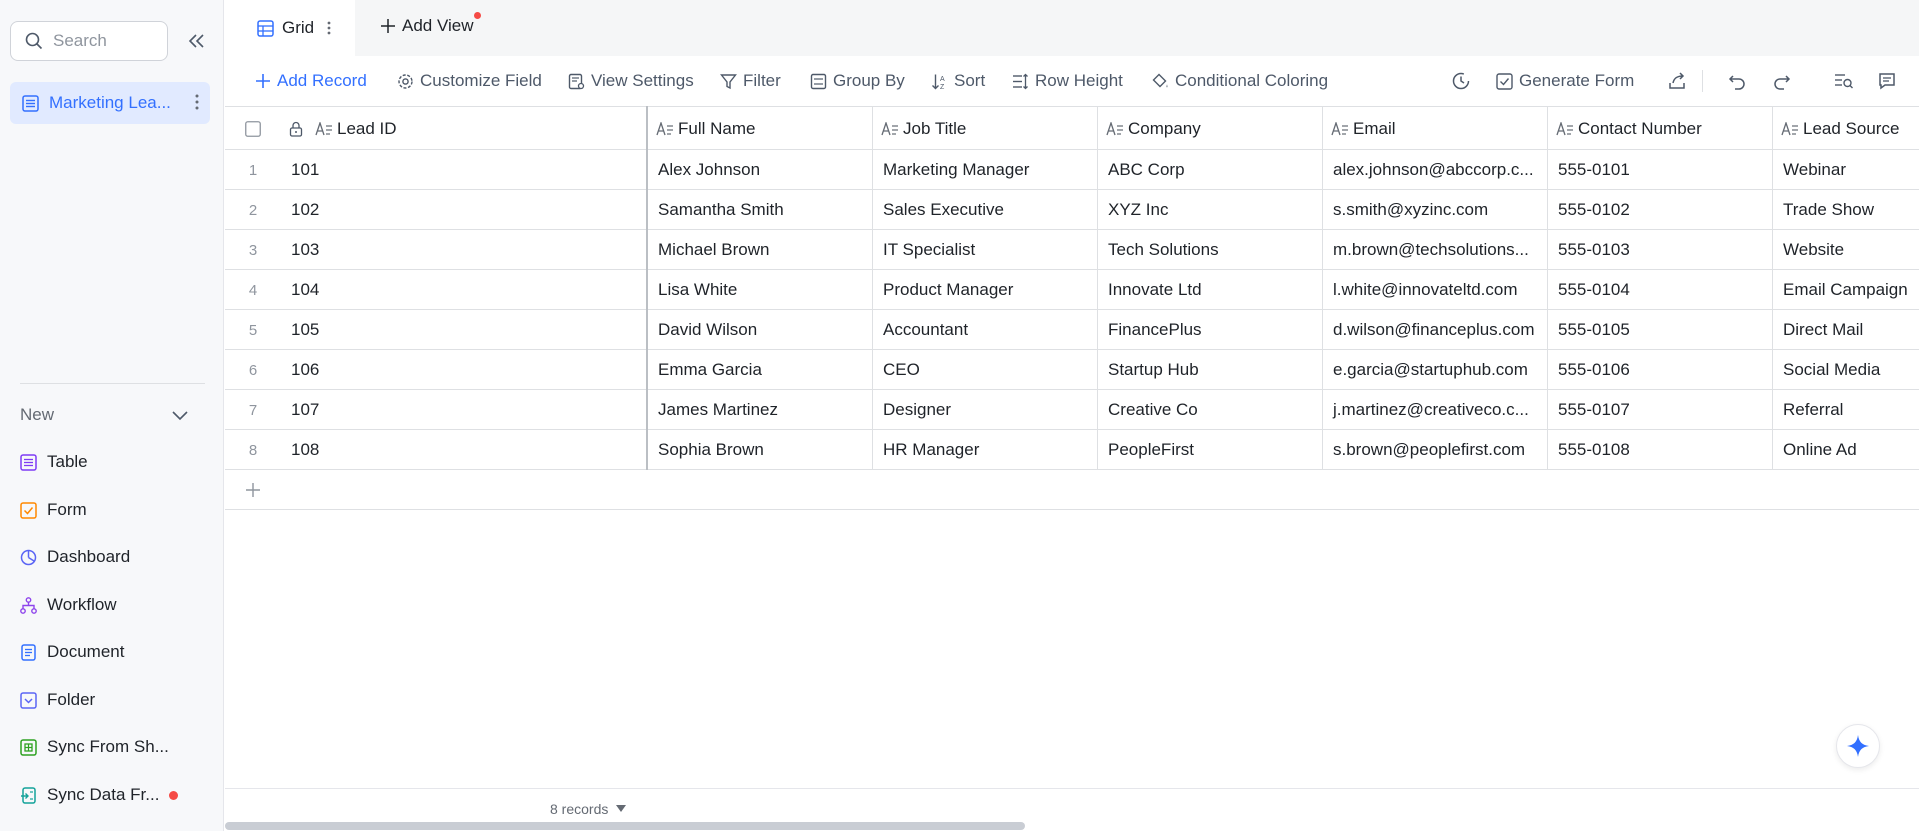 The image size is (1919, 831). Describe the element at coordinates (463, 170) in the screenshot. I see `cell-lead-id: 101` at that location.